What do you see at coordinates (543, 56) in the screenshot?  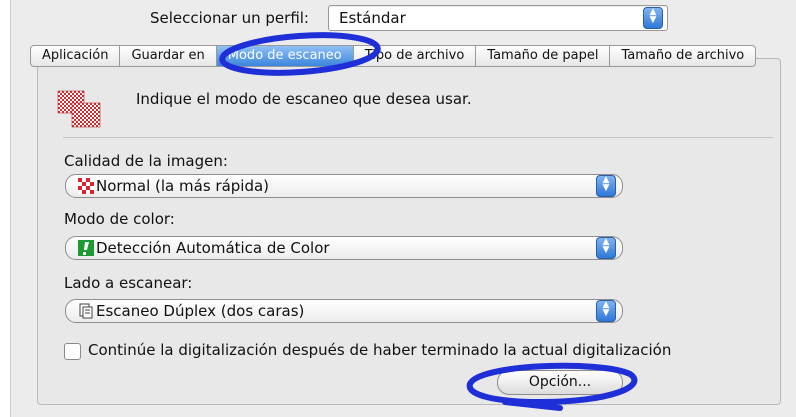 I see `tab-paper-size: Tamaño de papel` at bounding box center [543, 56].